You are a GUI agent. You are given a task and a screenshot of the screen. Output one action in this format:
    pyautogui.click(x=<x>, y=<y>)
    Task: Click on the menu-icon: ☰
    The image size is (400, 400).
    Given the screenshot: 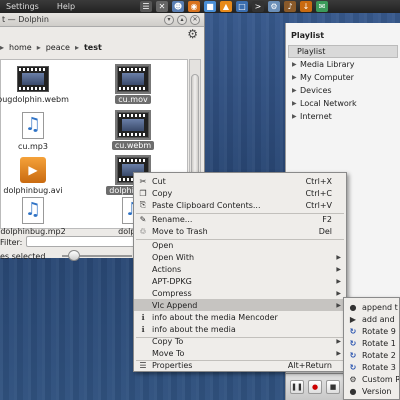 What is the action you would take?
    pyautogui.click(x=146, y=6)
    